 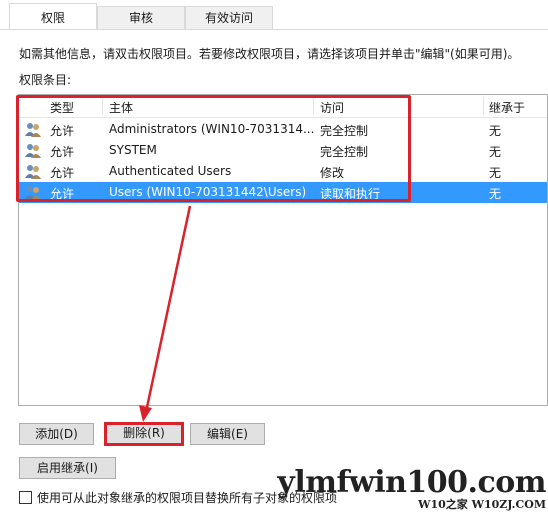 I want to click on permission-entries-label: 权限条目:, so click(x=45, y=80).